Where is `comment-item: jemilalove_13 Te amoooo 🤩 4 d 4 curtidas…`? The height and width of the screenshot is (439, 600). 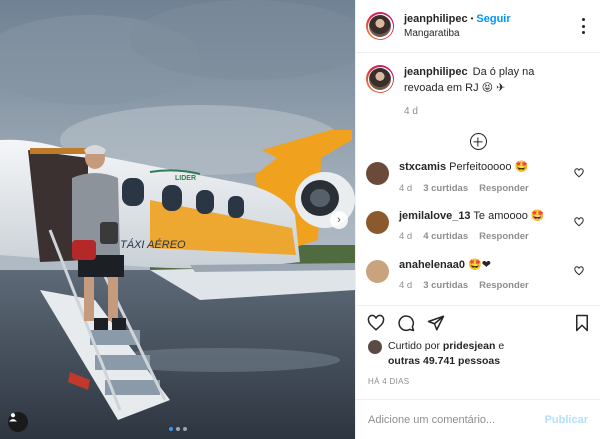 comment-item: jemilalove_13 Te amoooo 🤩 4 d 4 curtidas… is located at coordinates (478, 226).